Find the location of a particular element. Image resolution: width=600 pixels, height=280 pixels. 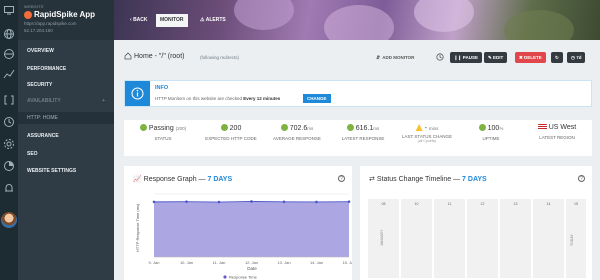

edit-button: ✎ EDIT is located at coordinates (496, 57).